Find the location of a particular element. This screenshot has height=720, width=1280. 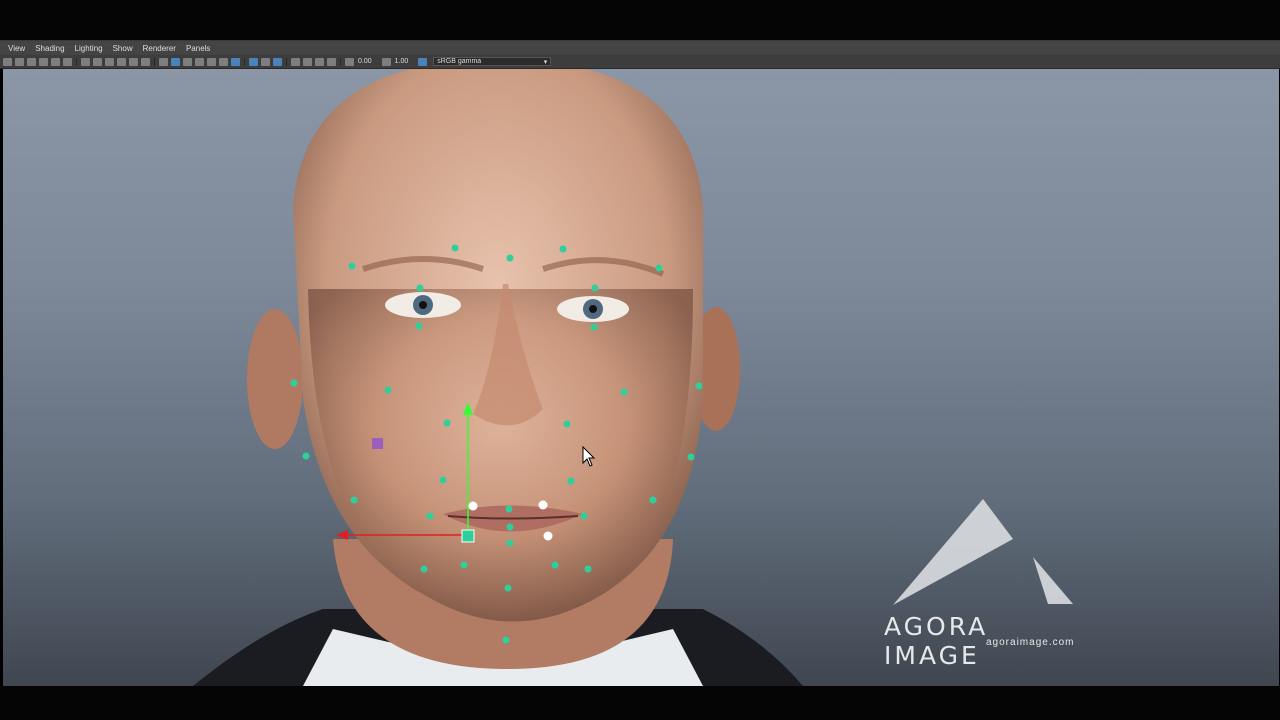

motion-blur-icon is located at coordinates (265, 61).